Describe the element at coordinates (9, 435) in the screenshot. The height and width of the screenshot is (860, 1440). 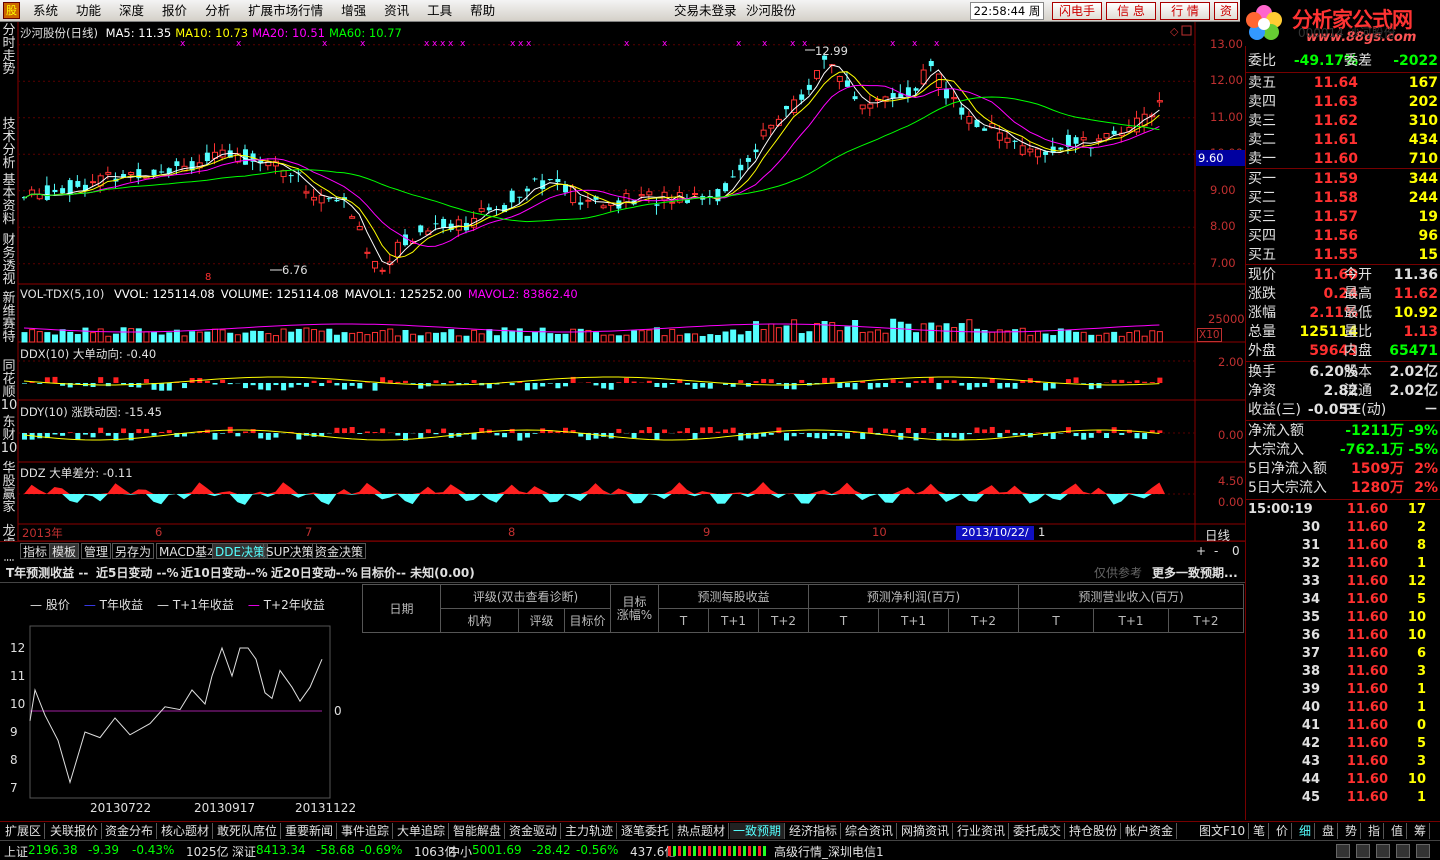
I see `side-tab-6: 东财10` at that location.